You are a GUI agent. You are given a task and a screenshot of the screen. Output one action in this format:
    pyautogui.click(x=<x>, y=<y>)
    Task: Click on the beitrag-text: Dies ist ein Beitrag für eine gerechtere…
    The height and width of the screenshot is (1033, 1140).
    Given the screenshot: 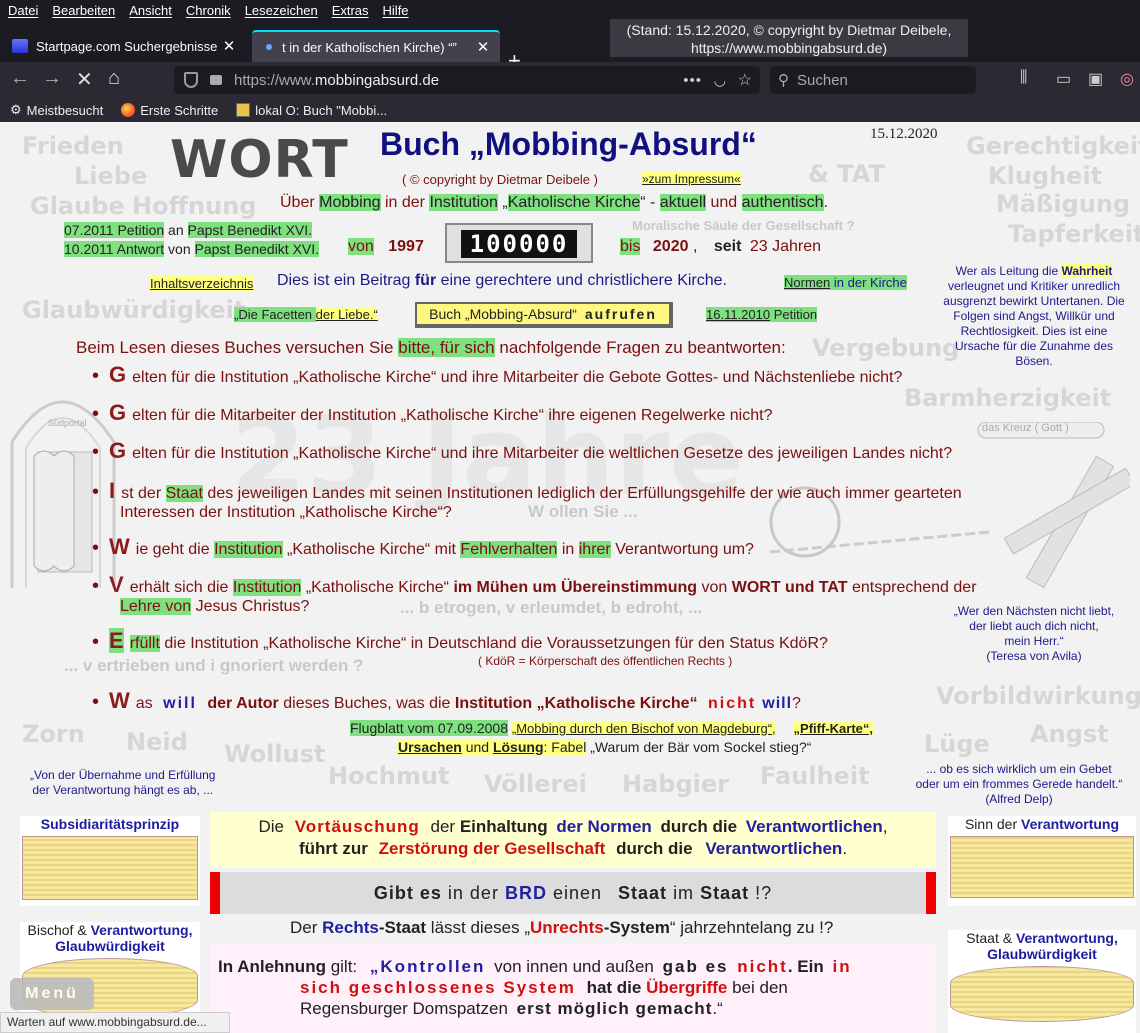 What is the action you would take?
    pyautogui.click(x=502, y=280)
    